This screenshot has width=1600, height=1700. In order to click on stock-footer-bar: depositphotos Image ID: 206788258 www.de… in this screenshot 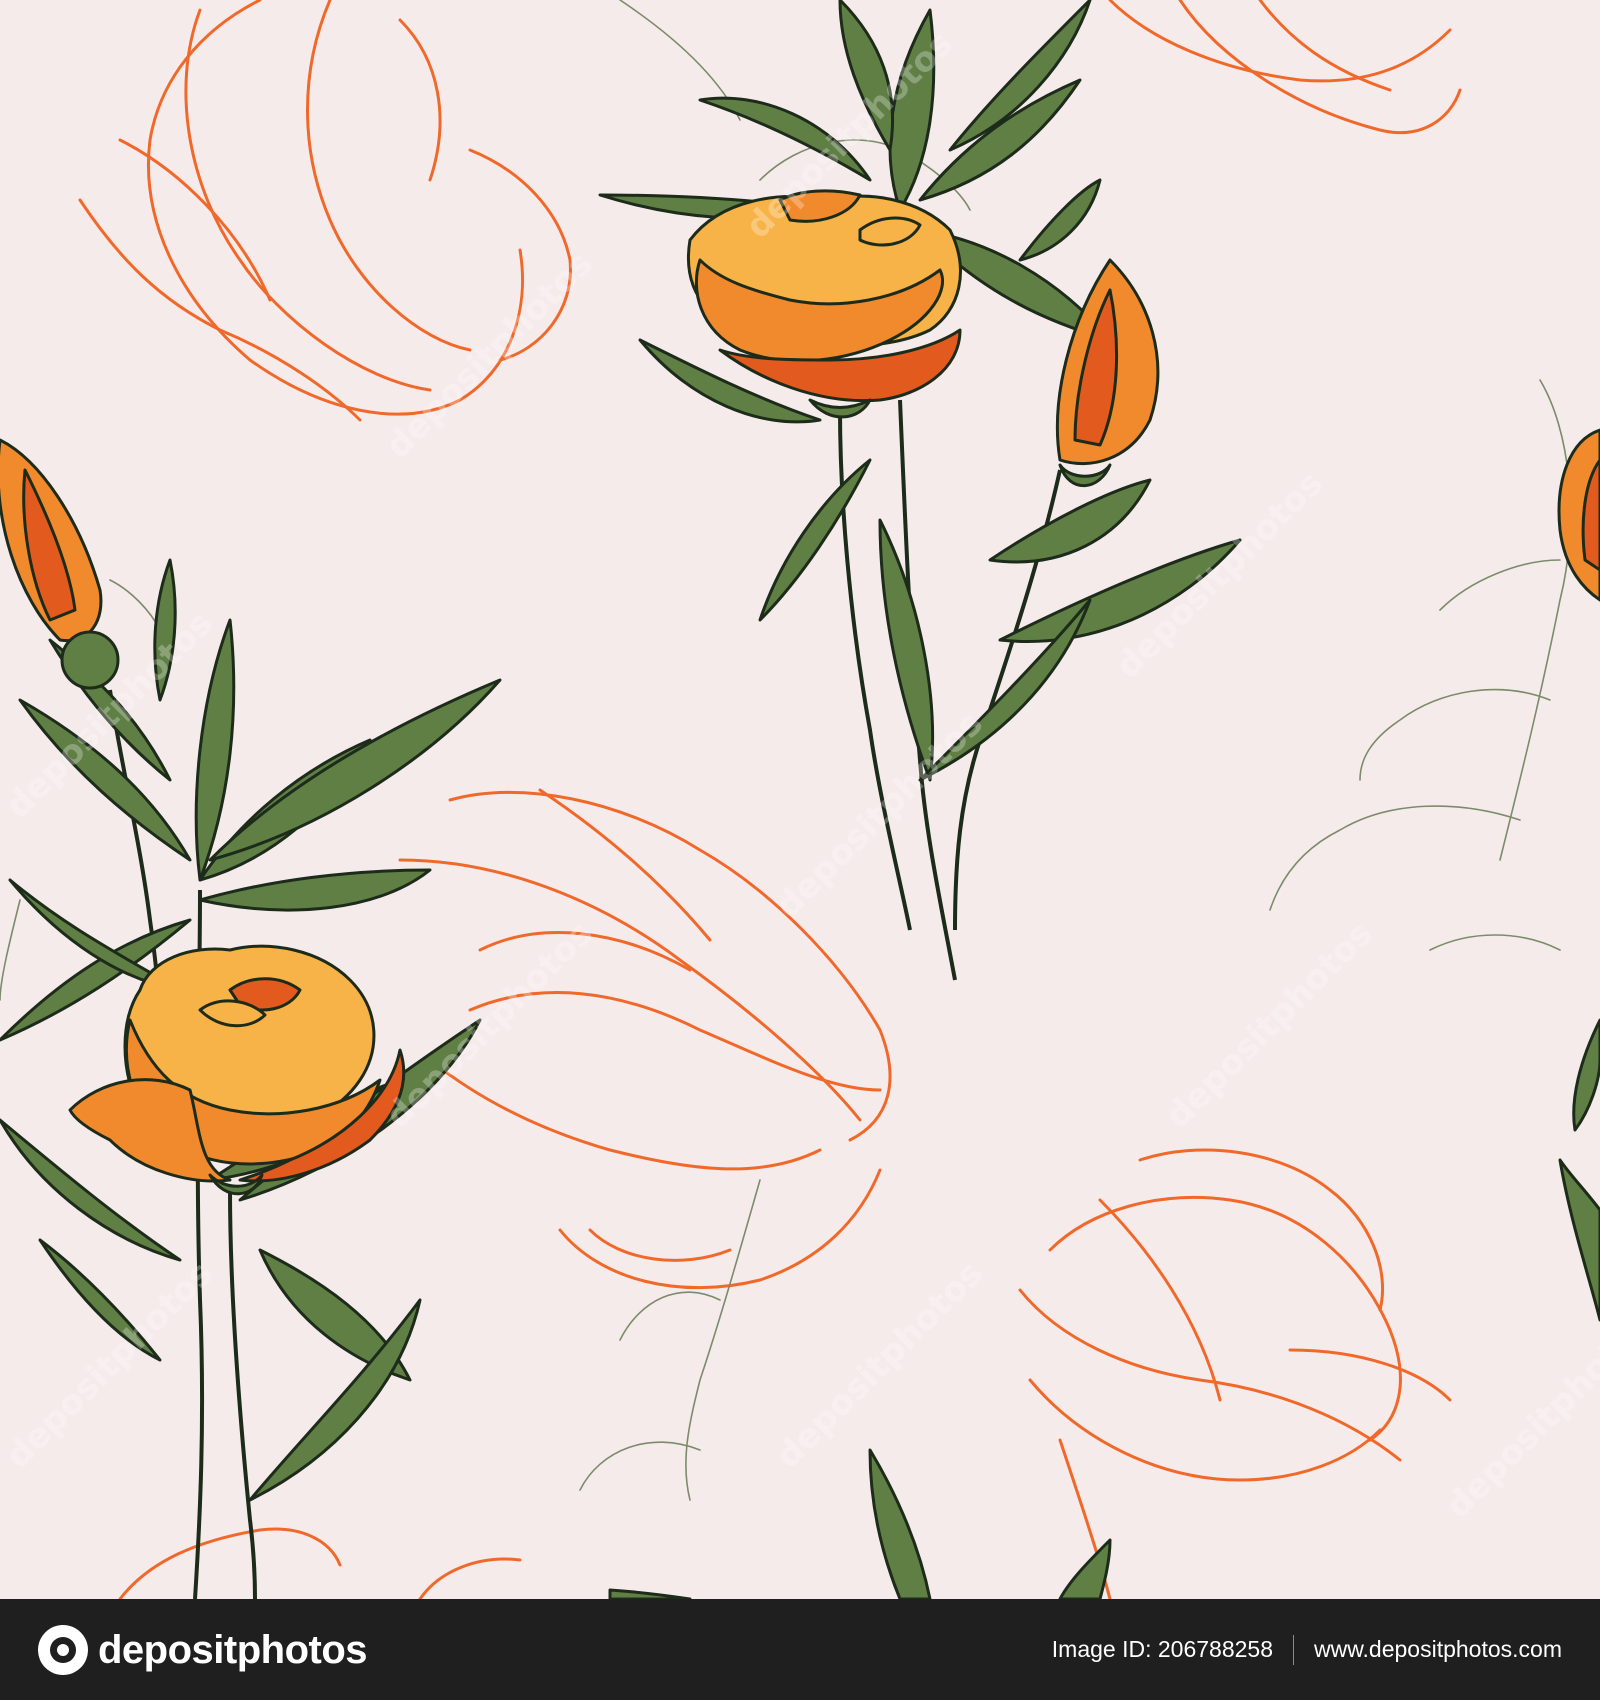, I will do `click(800, 1649)`.